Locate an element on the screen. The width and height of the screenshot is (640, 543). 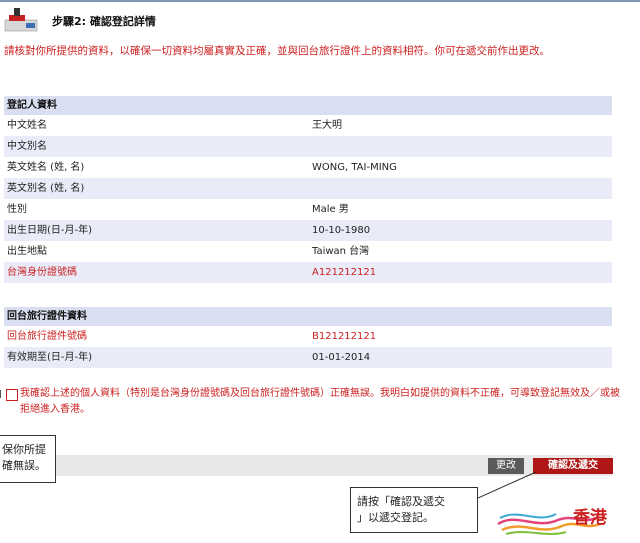
travel-document-heading: 回台旅行證件資料 is located at coordinates (308, 316).